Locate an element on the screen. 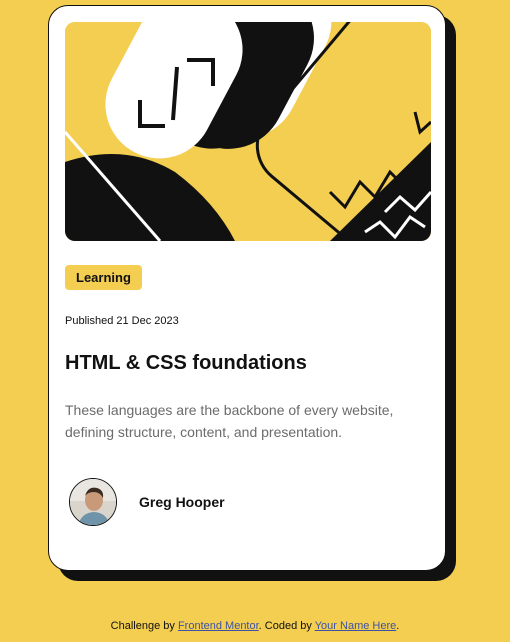 This screenshot has height=642, width=510. footer-suffix: . is located at coordinates (398, 626).